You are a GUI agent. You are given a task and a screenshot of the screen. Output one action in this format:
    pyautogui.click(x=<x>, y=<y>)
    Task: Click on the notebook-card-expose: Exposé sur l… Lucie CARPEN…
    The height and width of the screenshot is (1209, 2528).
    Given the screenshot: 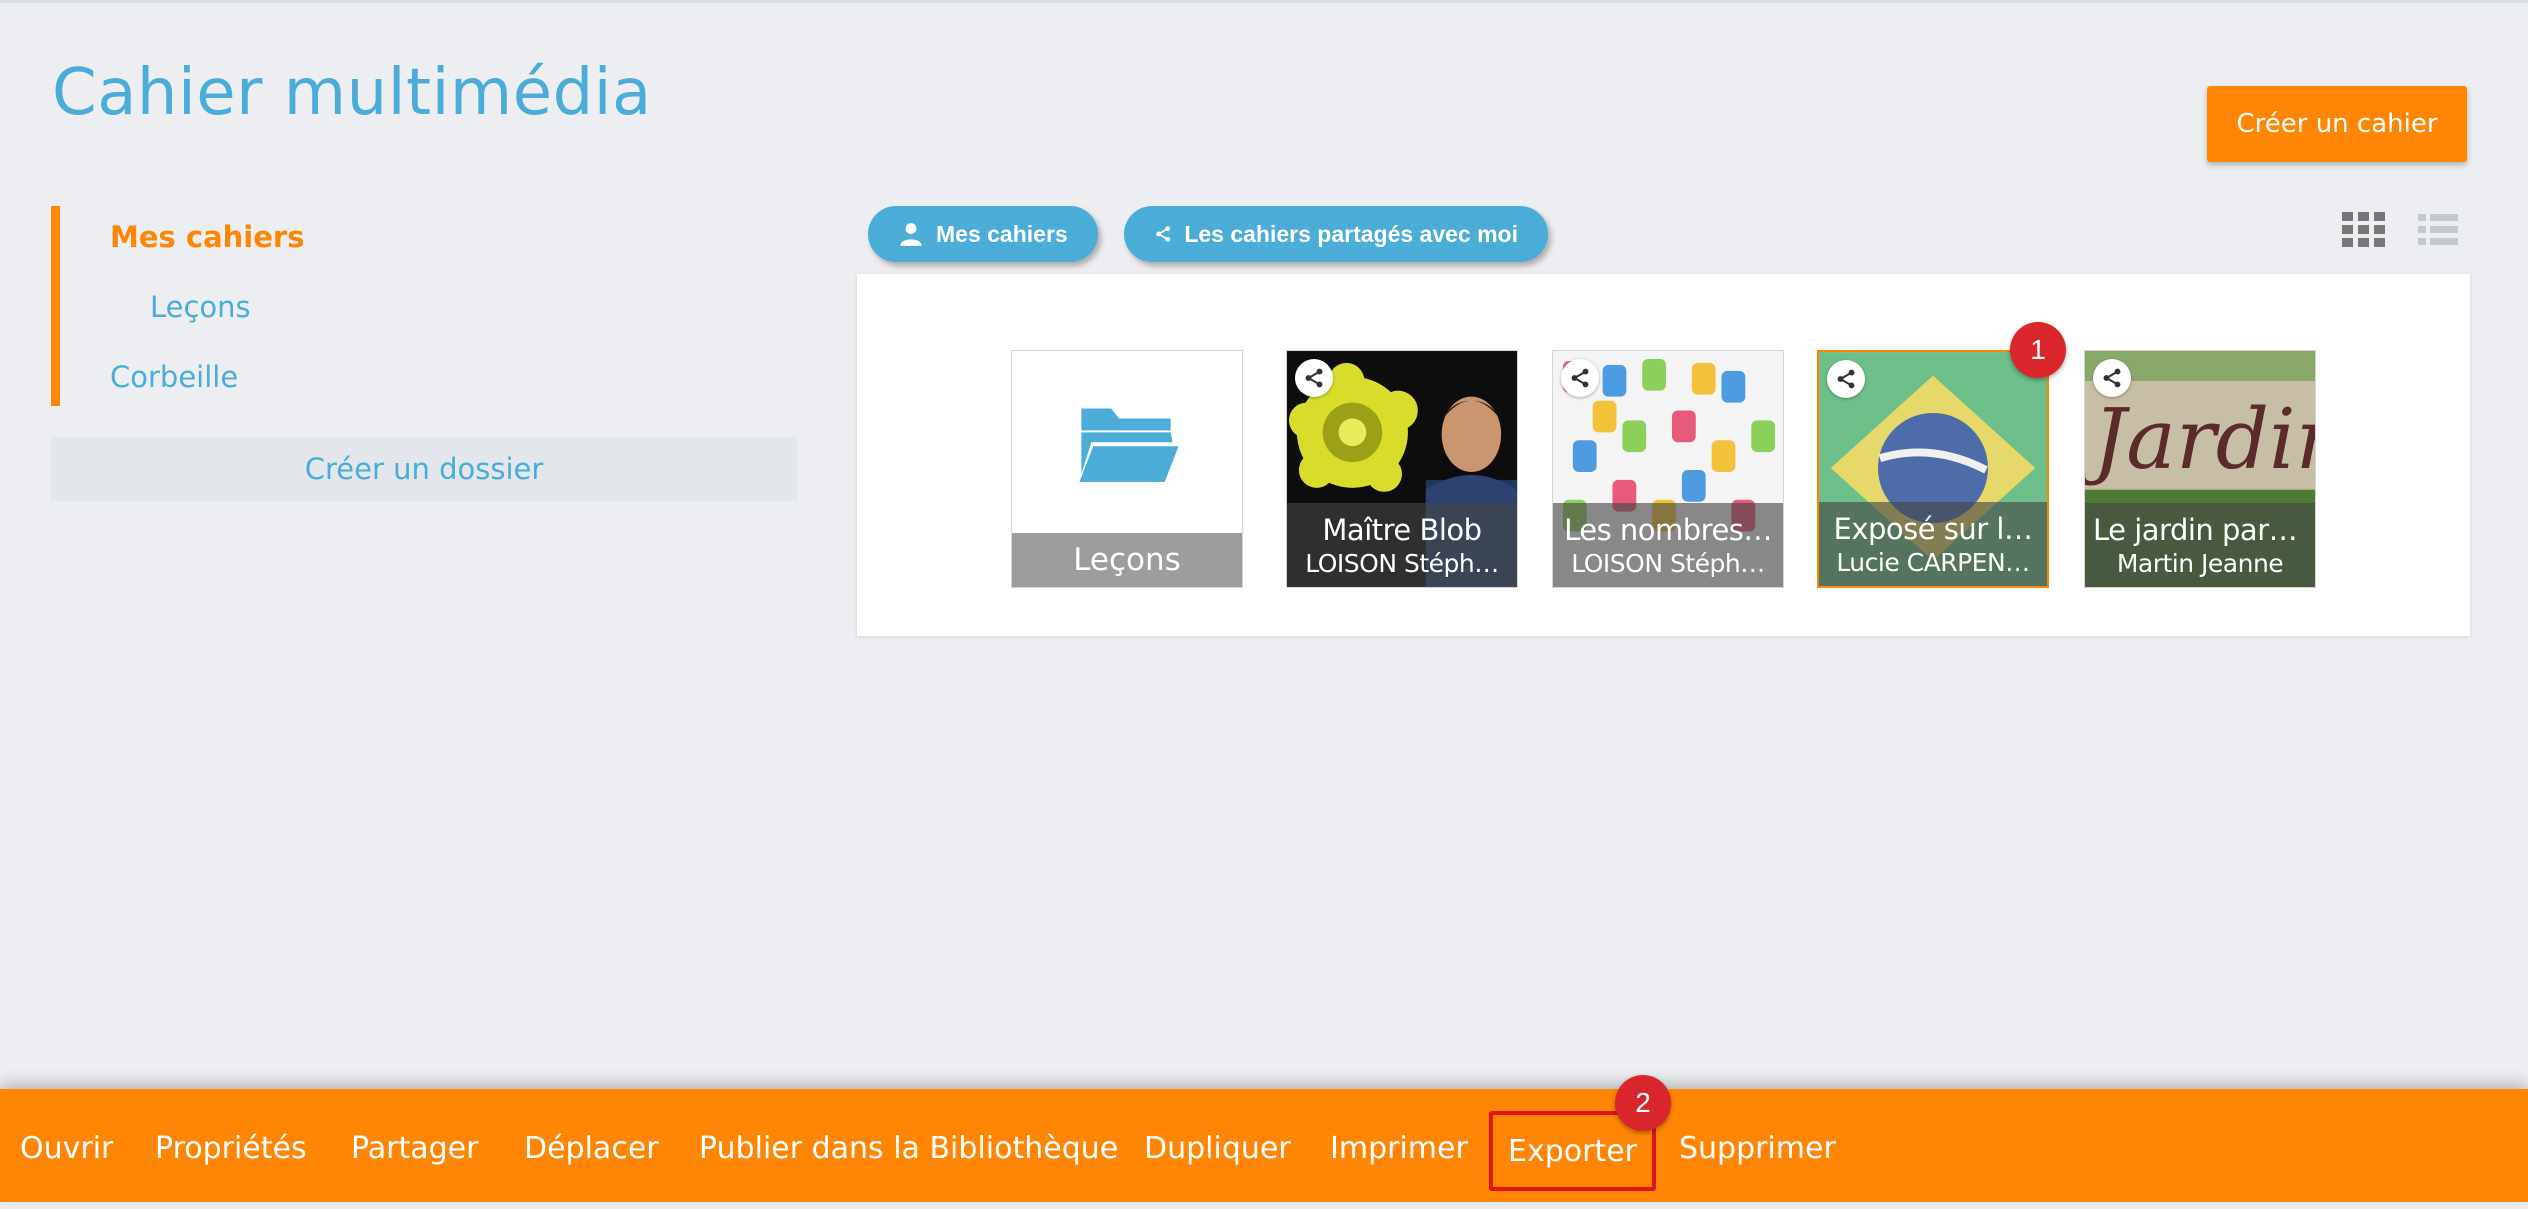 What is the action you would take?
    pyautogui.click(x=1933, y=469)
    